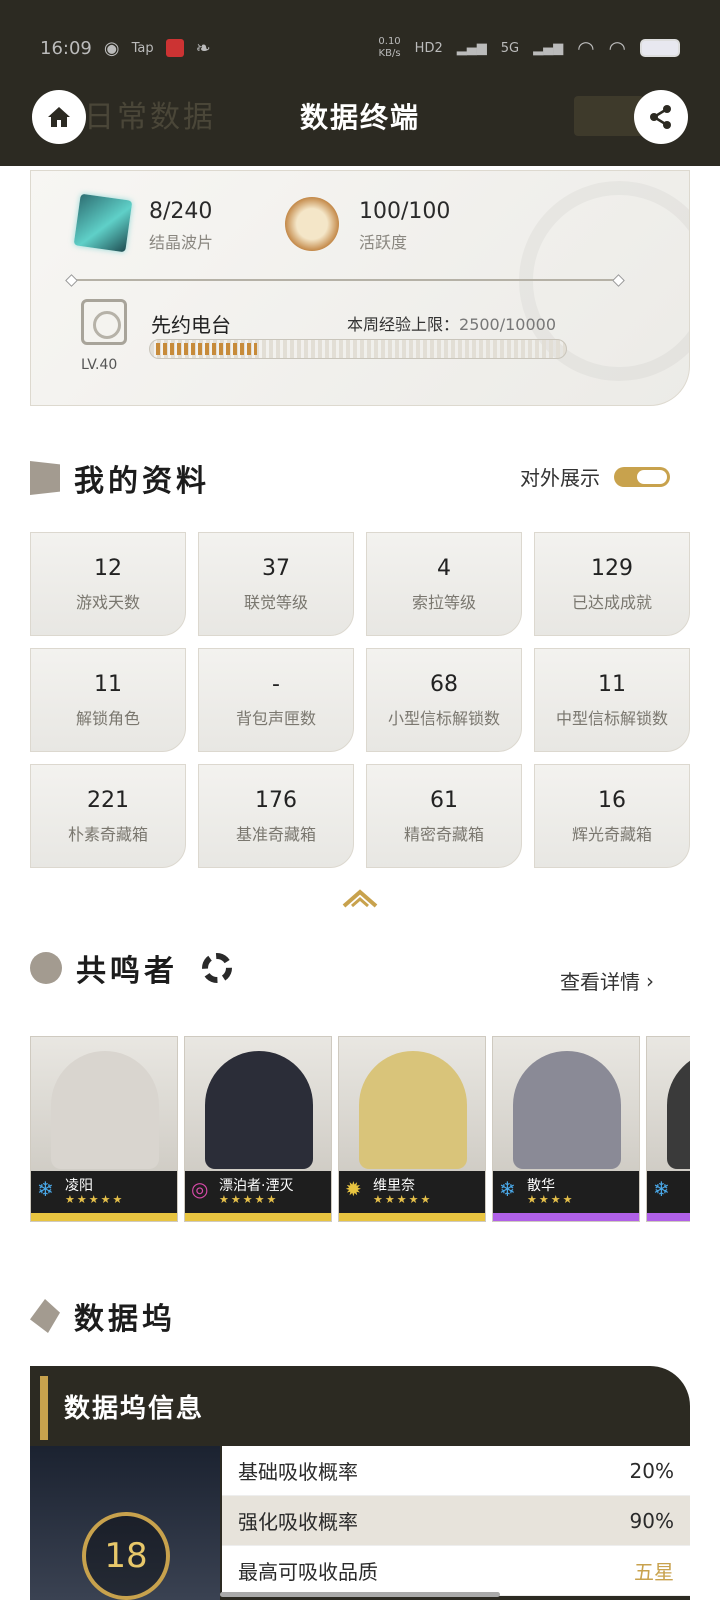  Describe the element at coordinates (181, 211) in the screenshot. I see `crystal-value: 8/240` at that location.